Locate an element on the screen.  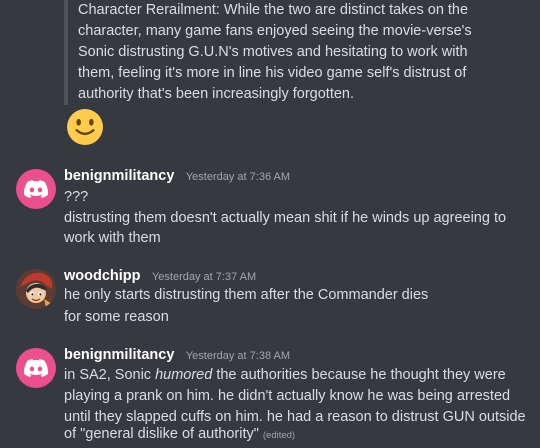
italic-text: humored is located at coordinates (184, 375).